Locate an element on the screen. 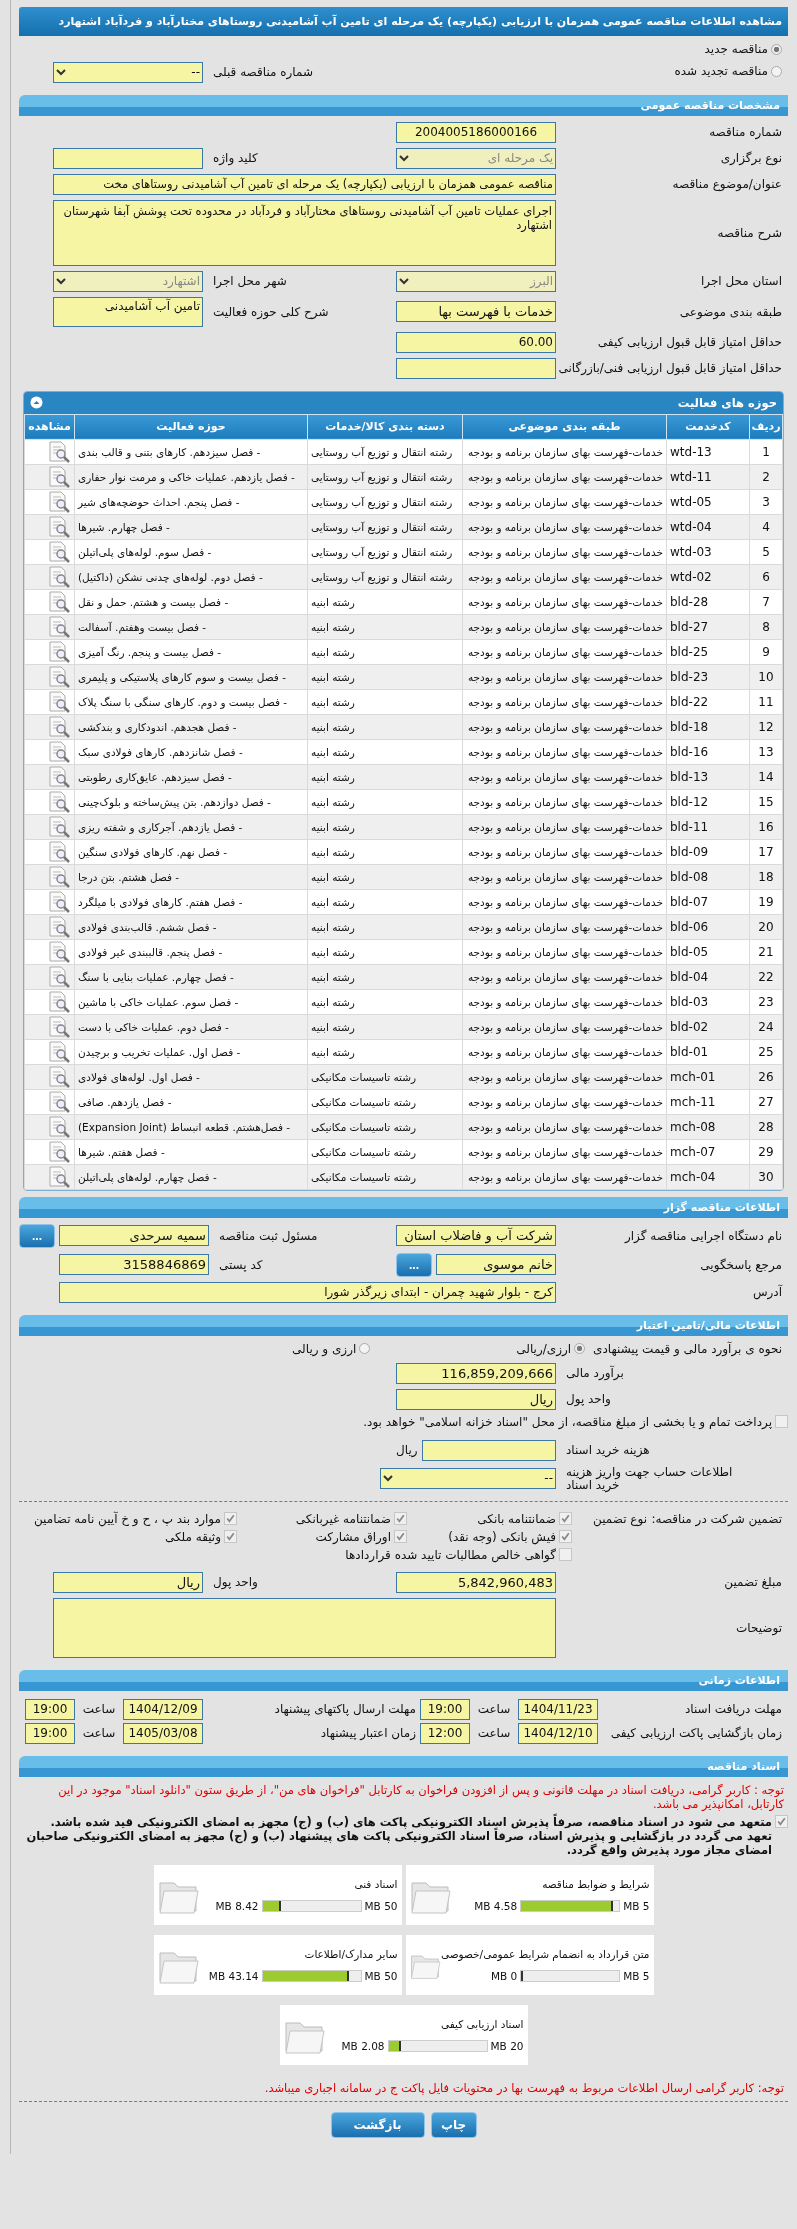 The image size is (797, 2229). table-cell: 25 is located at coordinates (766, 1051).